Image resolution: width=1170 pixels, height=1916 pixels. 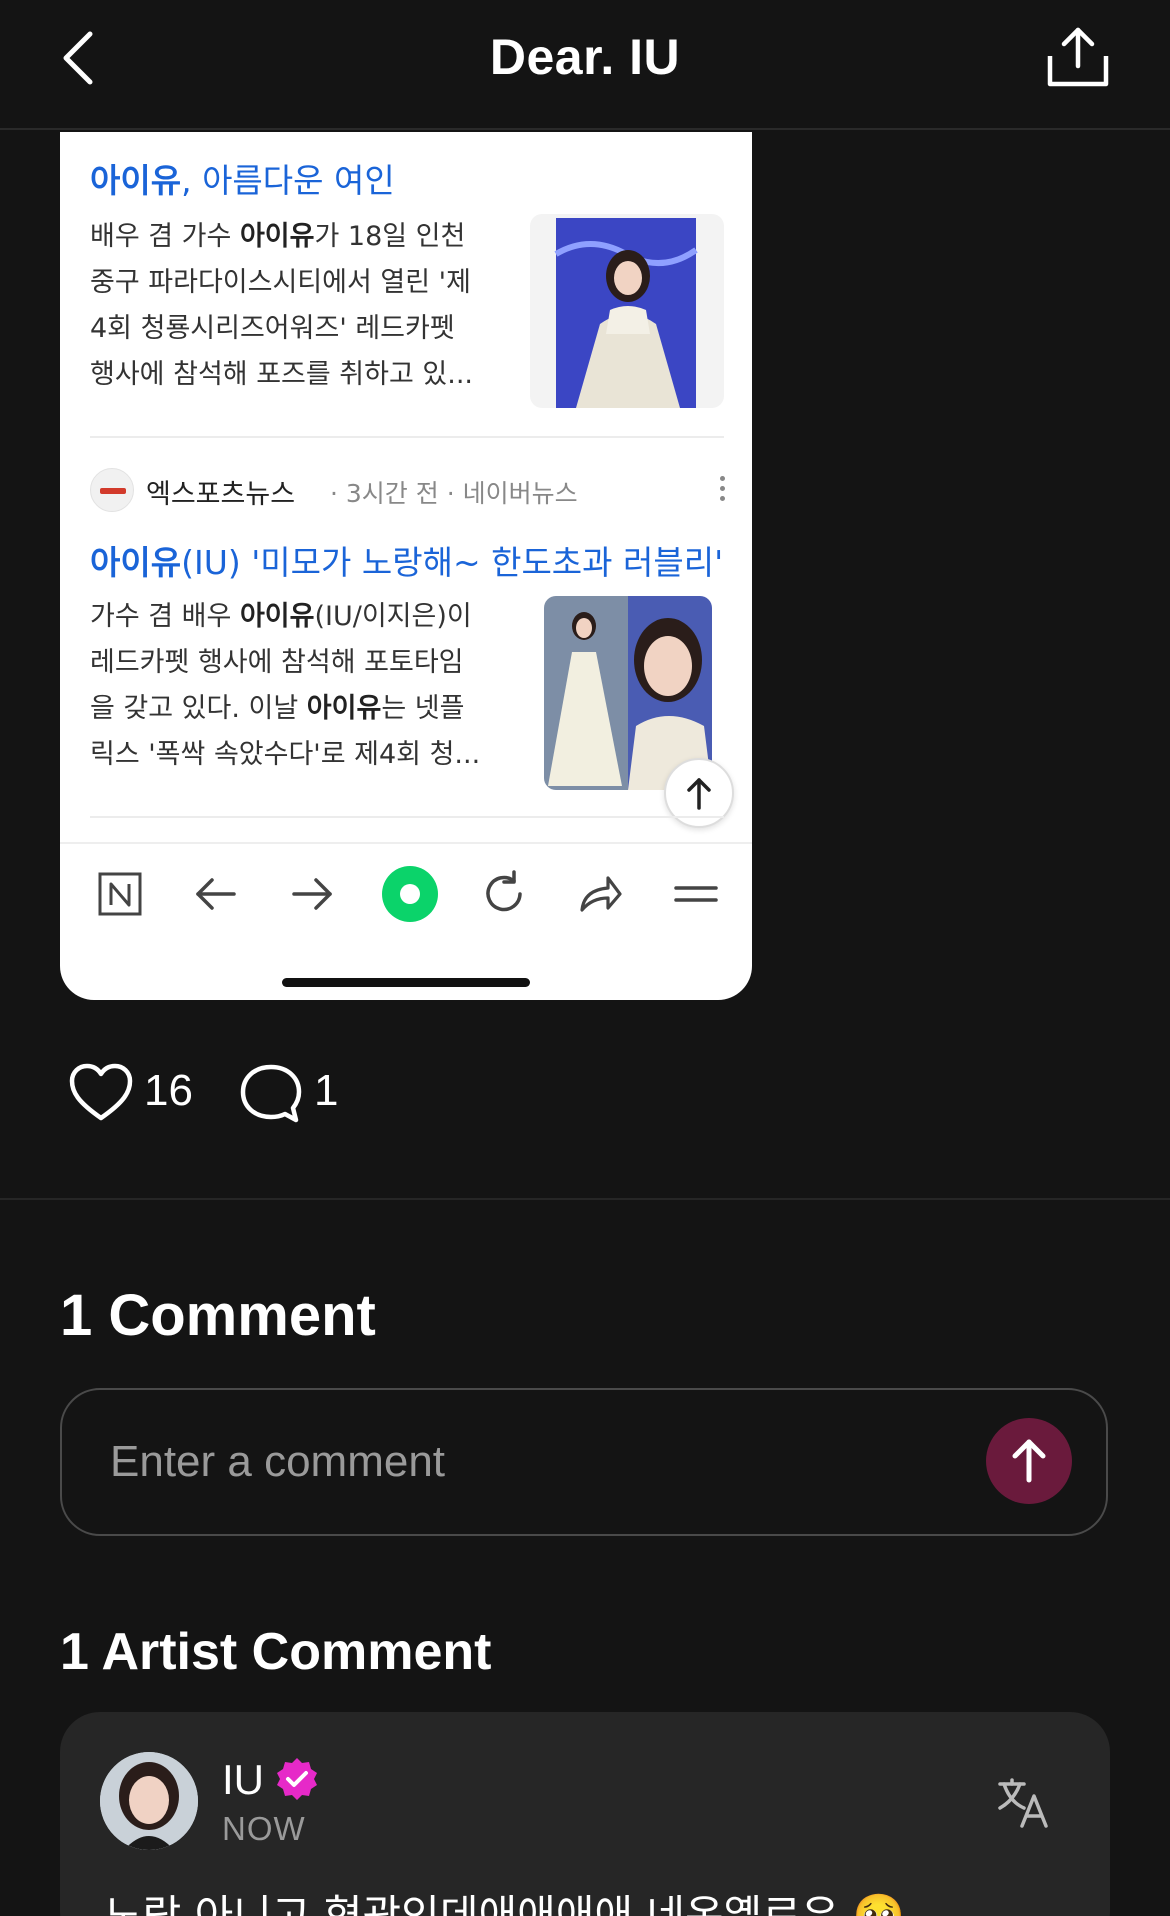 What do you see at coordinates (277, 708) in the screenshot?
I see `body-line: 을 갖고 있다. 이날 아이유는 넷플` at bounding box center [277, 708].